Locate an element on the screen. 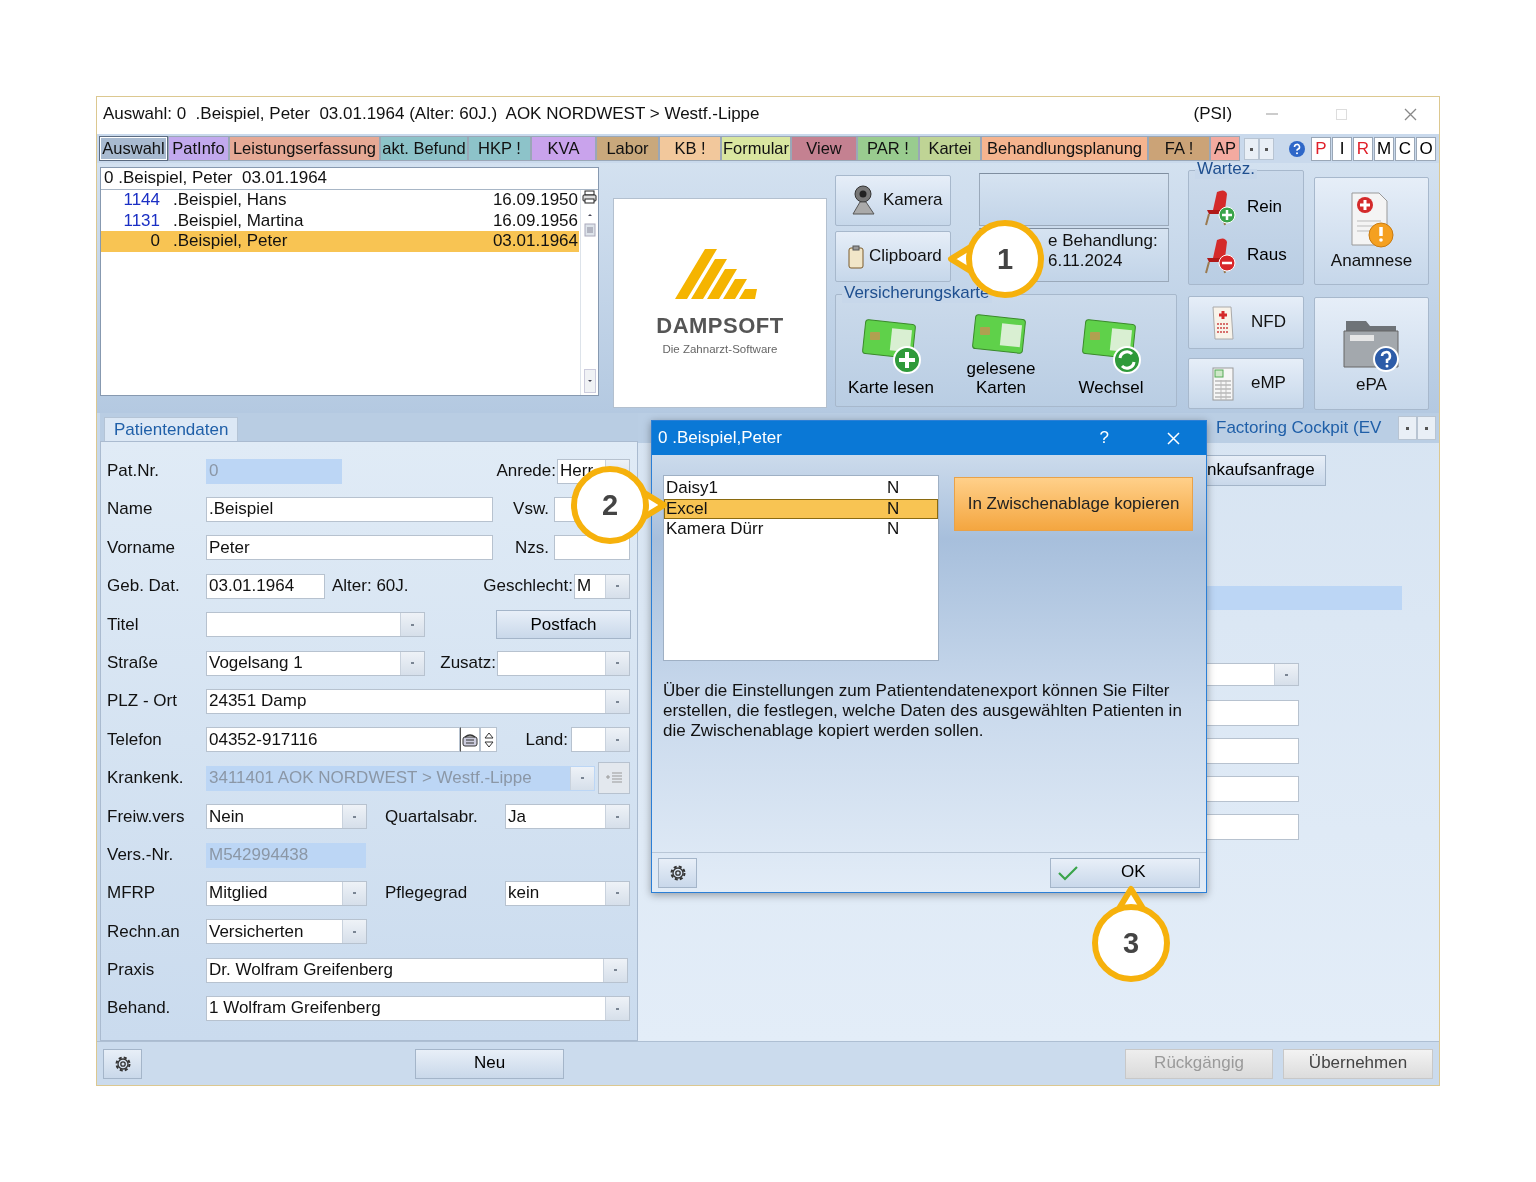 This screenshot has height=1182, width=1536. dropdown-field: Dr. Wolfram Greifenberg is located at coordinates (417, 970).